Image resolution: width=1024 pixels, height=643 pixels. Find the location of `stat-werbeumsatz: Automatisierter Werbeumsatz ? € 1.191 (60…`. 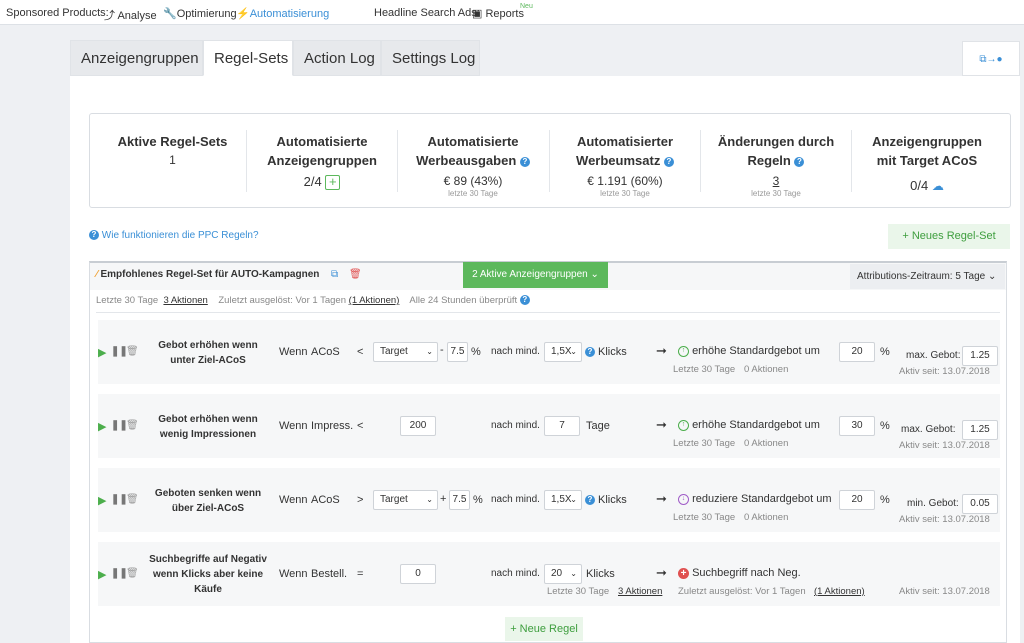

stat-werbeumsatz: Automatisierter Werbeumsatz ? € 1.191 (60… is located at coordinates (625, 166).